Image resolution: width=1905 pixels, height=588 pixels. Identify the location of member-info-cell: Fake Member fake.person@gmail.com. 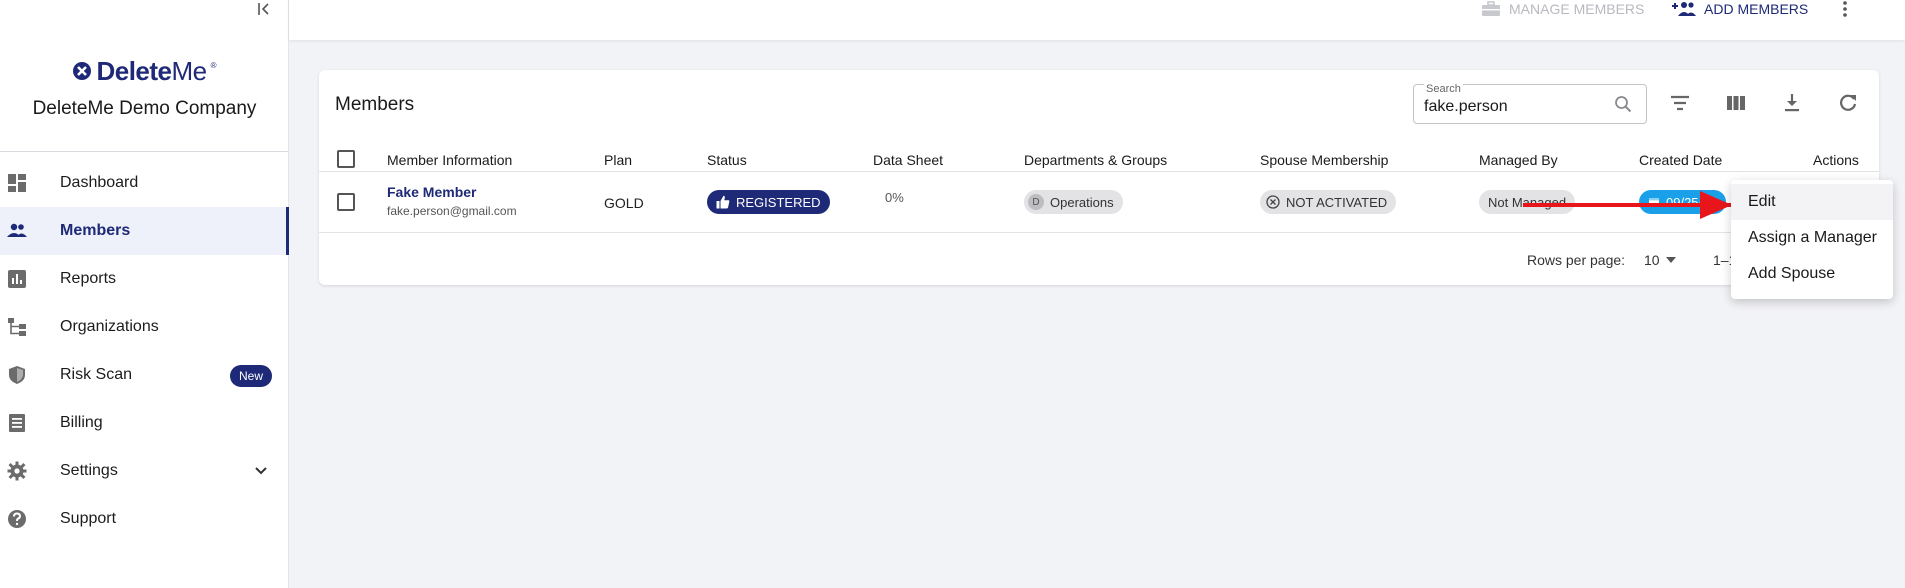
(452, 201).